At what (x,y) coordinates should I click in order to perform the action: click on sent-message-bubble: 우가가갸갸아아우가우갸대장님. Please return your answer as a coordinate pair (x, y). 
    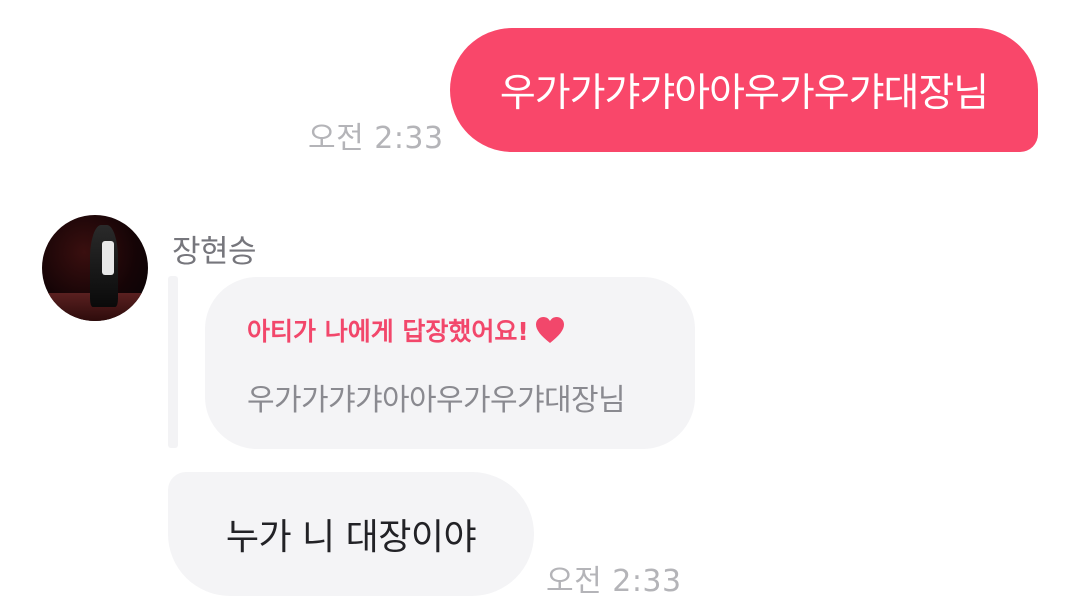
    Looking at the image, I should click on (744, 90).